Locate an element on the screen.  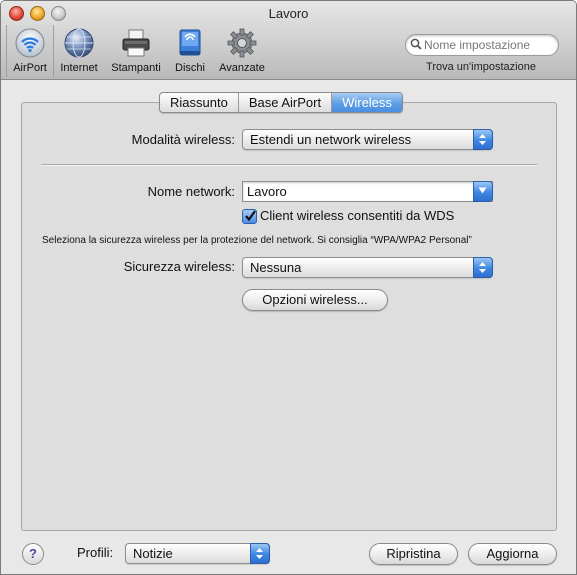
security-value: Nessuna is located at coordinates (276, 267).